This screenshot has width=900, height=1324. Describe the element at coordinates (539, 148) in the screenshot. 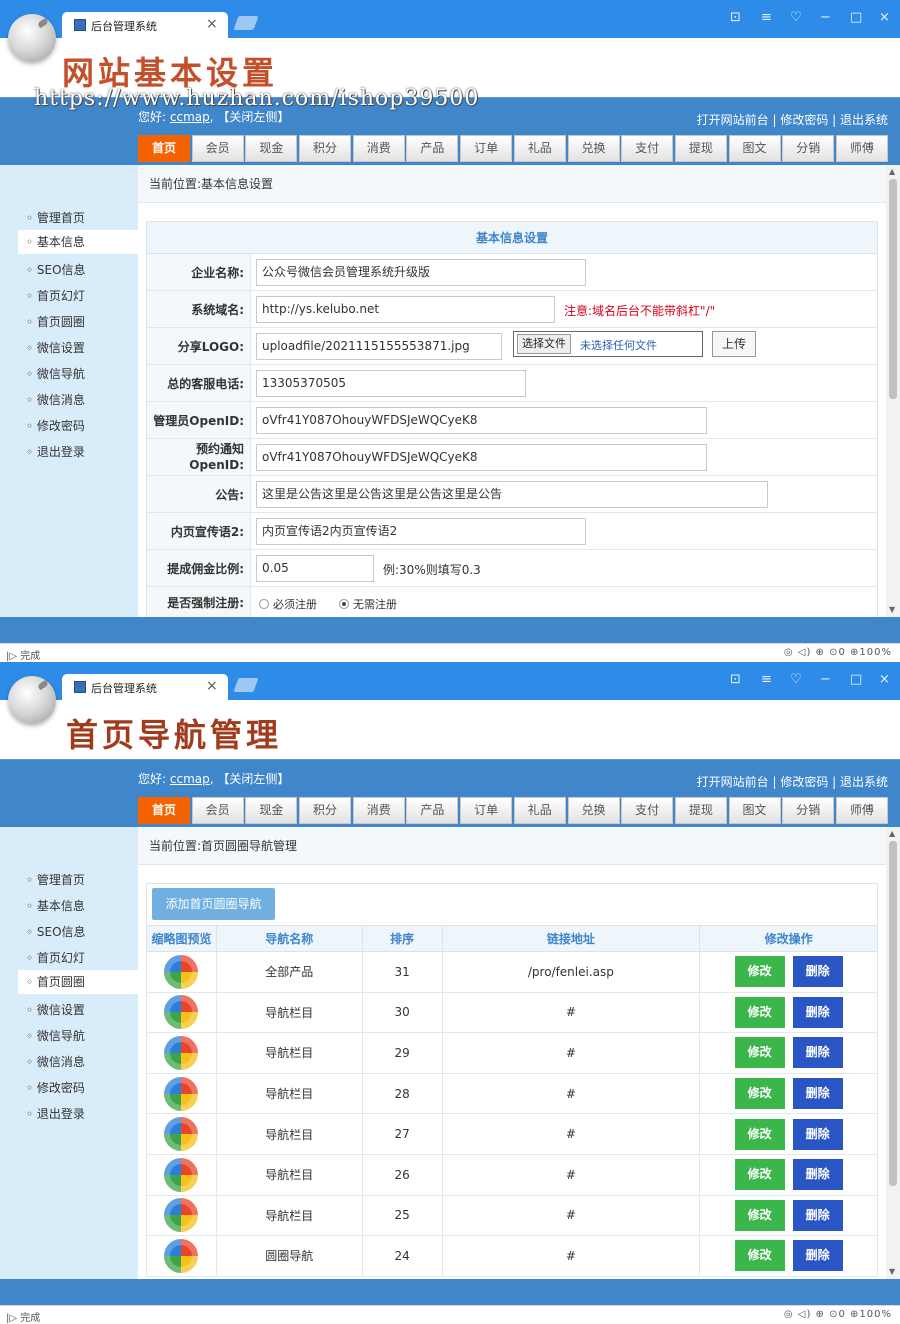

I see `nav-gift: 礼品` at that location.